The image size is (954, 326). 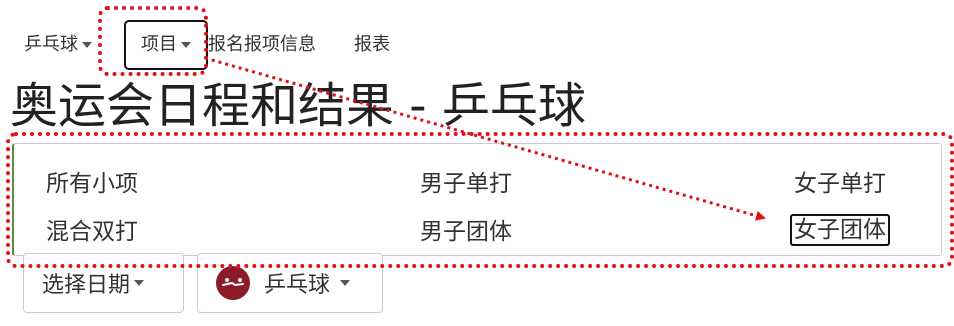 I want to click on nav-sport-label: 乒乓球, so click(x=51, y=44).